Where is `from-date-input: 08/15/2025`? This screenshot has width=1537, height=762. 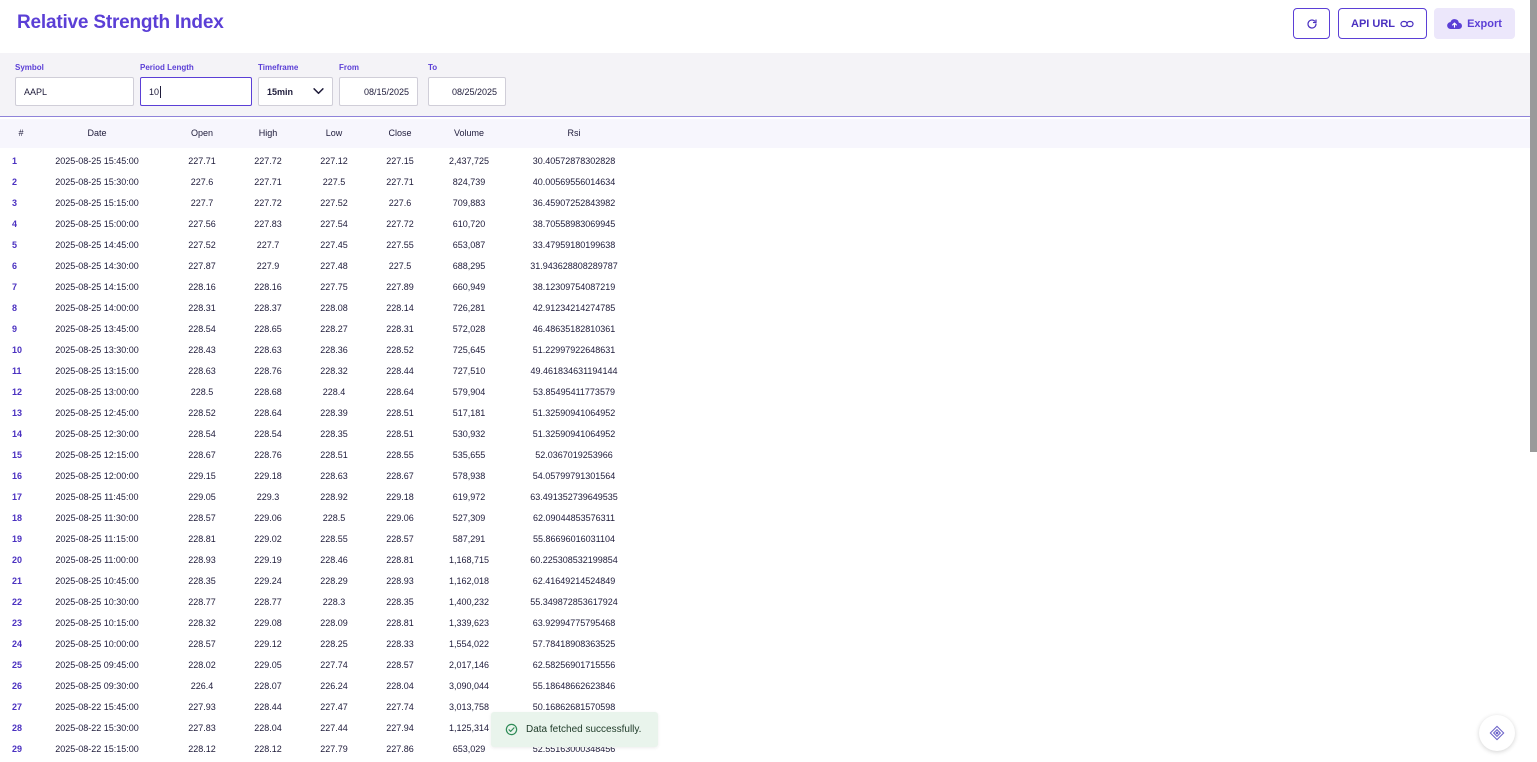
from-date-input: 08/15/2025 is located at coordinates (378, 91).